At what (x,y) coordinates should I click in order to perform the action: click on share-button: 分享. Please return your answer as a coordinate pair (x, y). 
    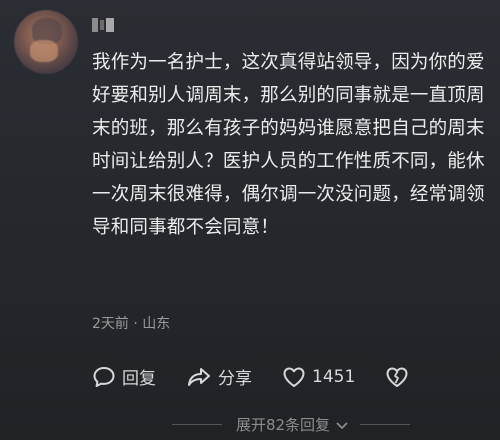
    Looking at the image, I should click on (219, 376).